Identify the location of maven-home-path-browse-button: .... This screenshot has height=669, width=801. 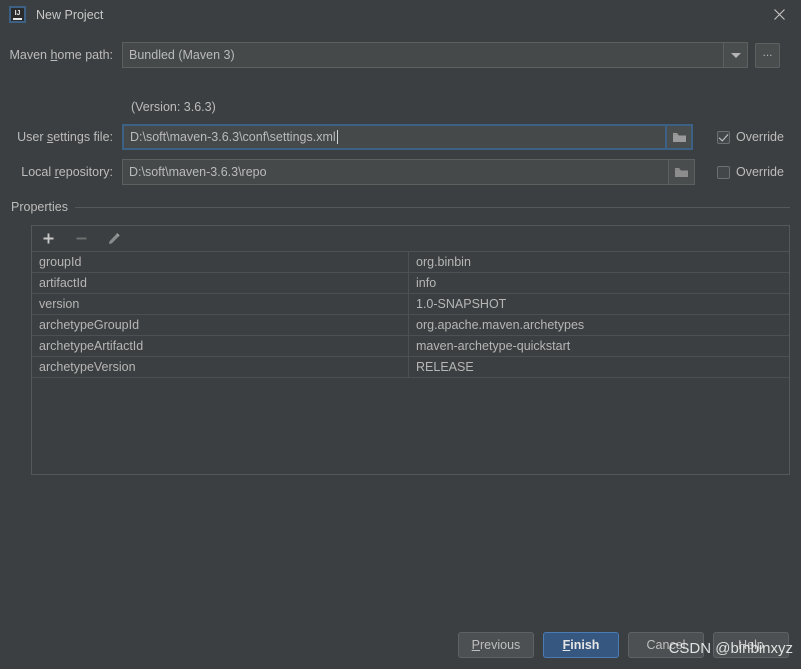
(767, 55).